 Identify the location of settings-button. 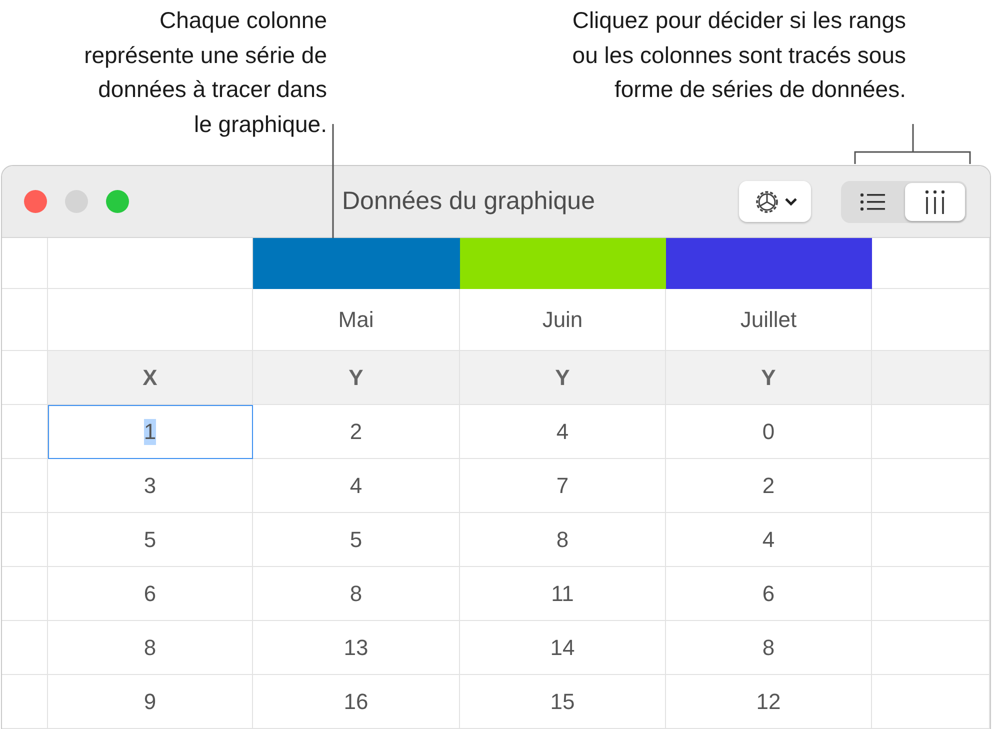
(775, 201).